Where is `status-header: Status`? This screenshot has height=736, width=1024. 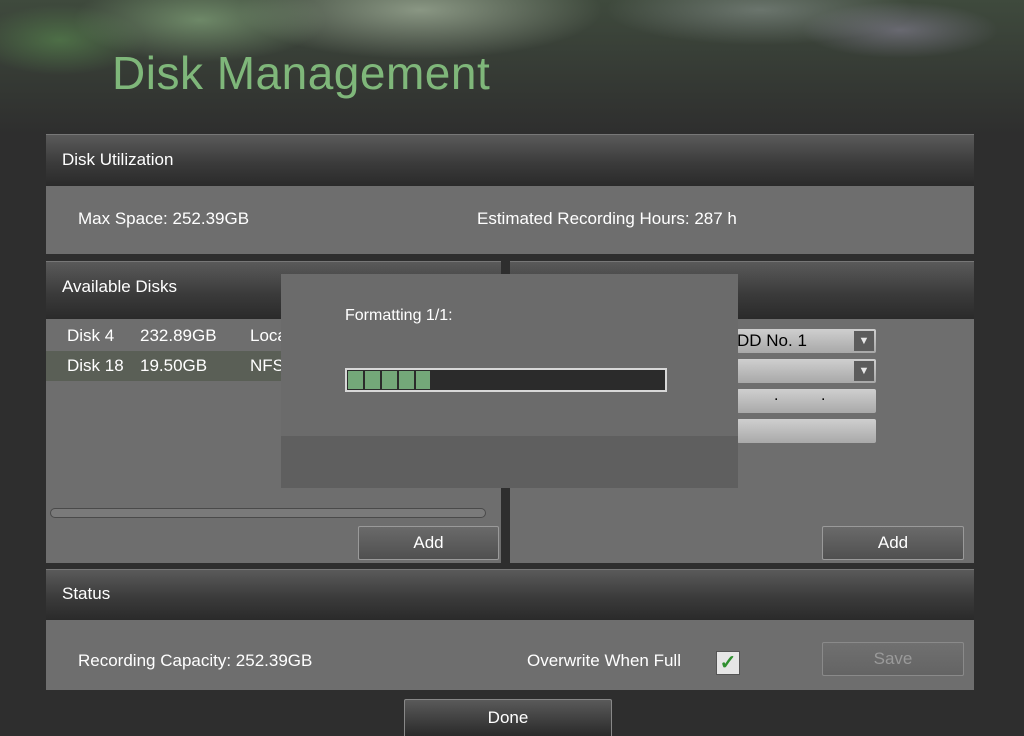 status-header: Status is located at coordinates (510, 594).